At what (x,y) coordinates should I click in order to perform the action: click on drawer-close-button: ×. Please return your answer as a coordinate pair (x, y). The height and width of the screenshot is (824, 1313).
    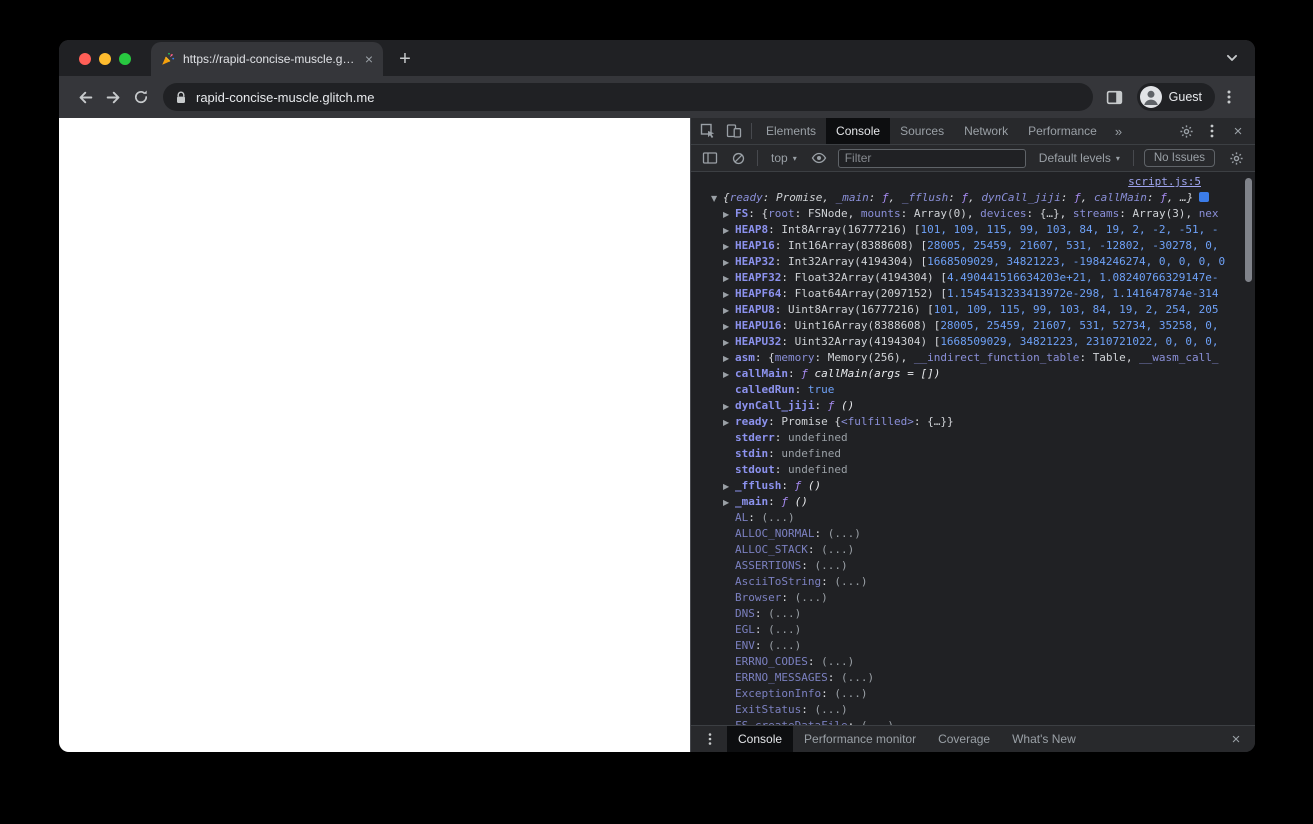
    Looking at the image, I should click on (1236, 739).